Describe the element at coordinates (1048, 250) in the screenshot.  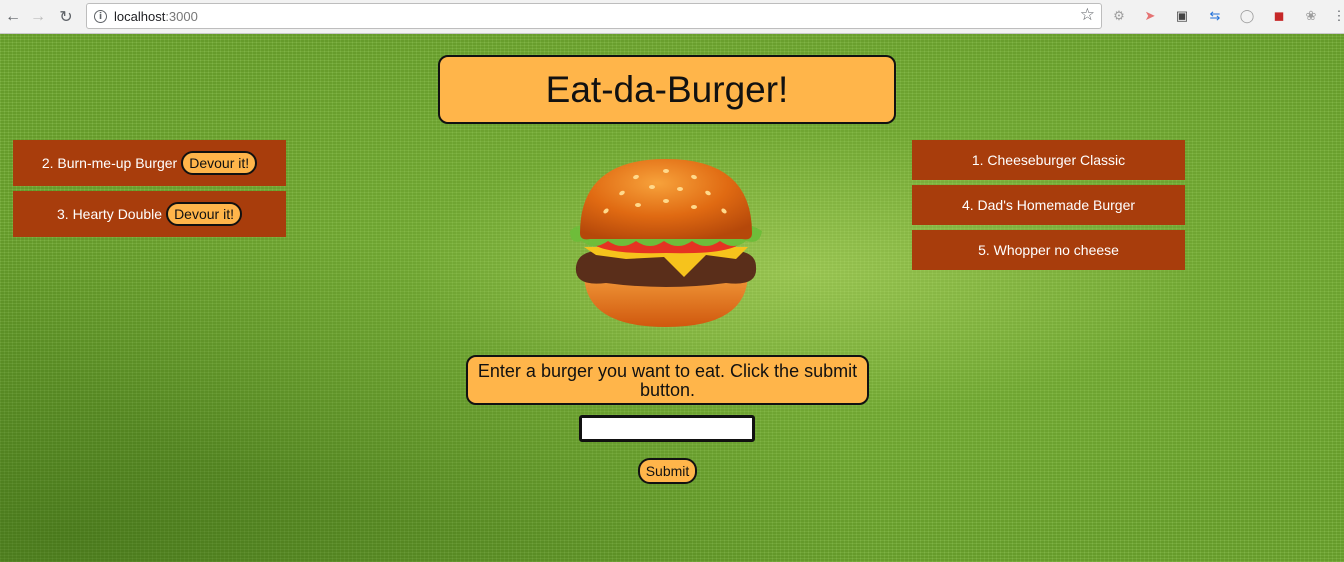
I see `burger-item-devoured: 5. Whopper no cheese` at that location.